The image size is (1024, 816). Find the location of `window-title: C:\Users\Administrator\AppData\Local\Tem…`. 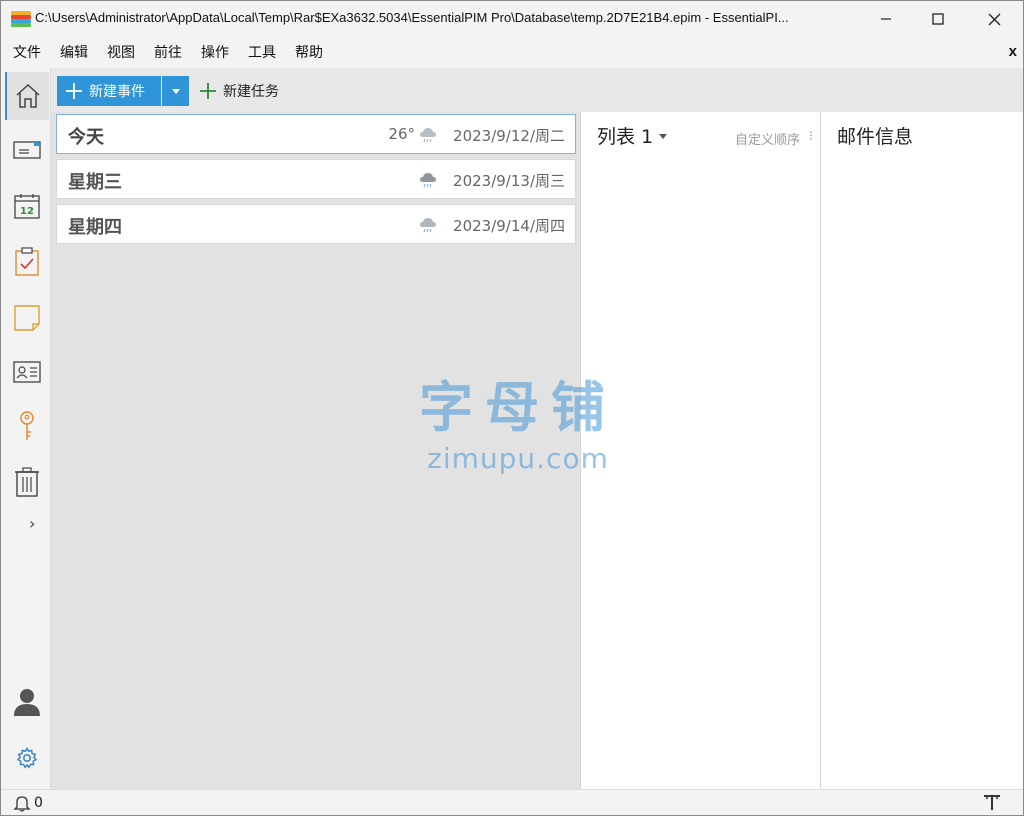

window-title: C:\Users\Administrator\AppData\Local\Tem… is located at coordinates (412, 17).